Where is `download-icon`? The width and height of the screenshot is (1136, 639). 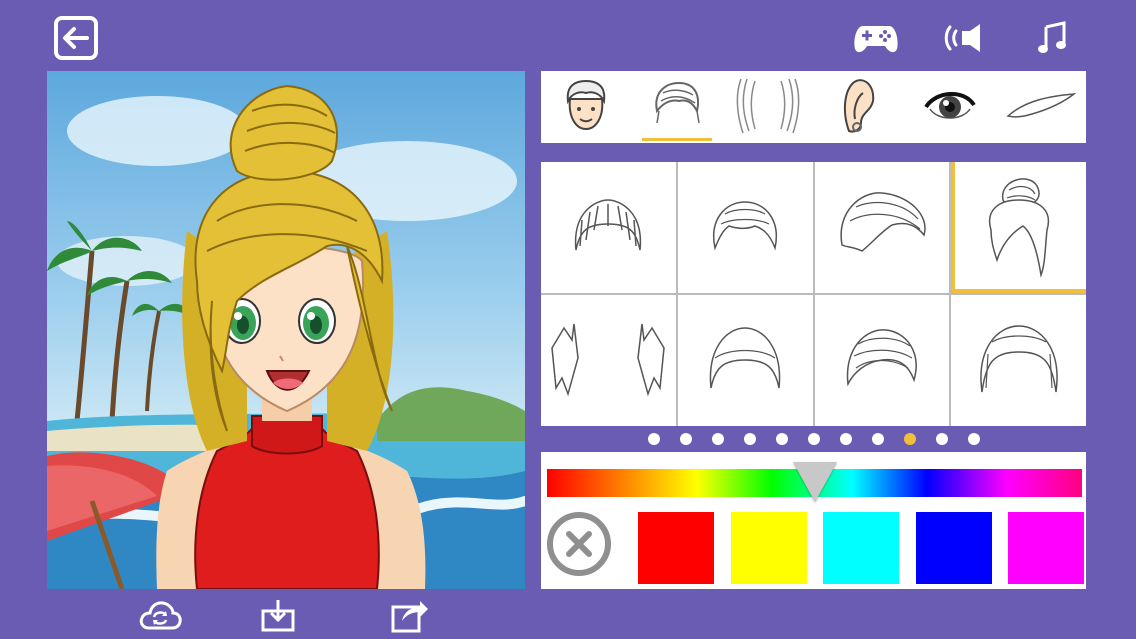
download-icon is located at coordinates (278, 616).